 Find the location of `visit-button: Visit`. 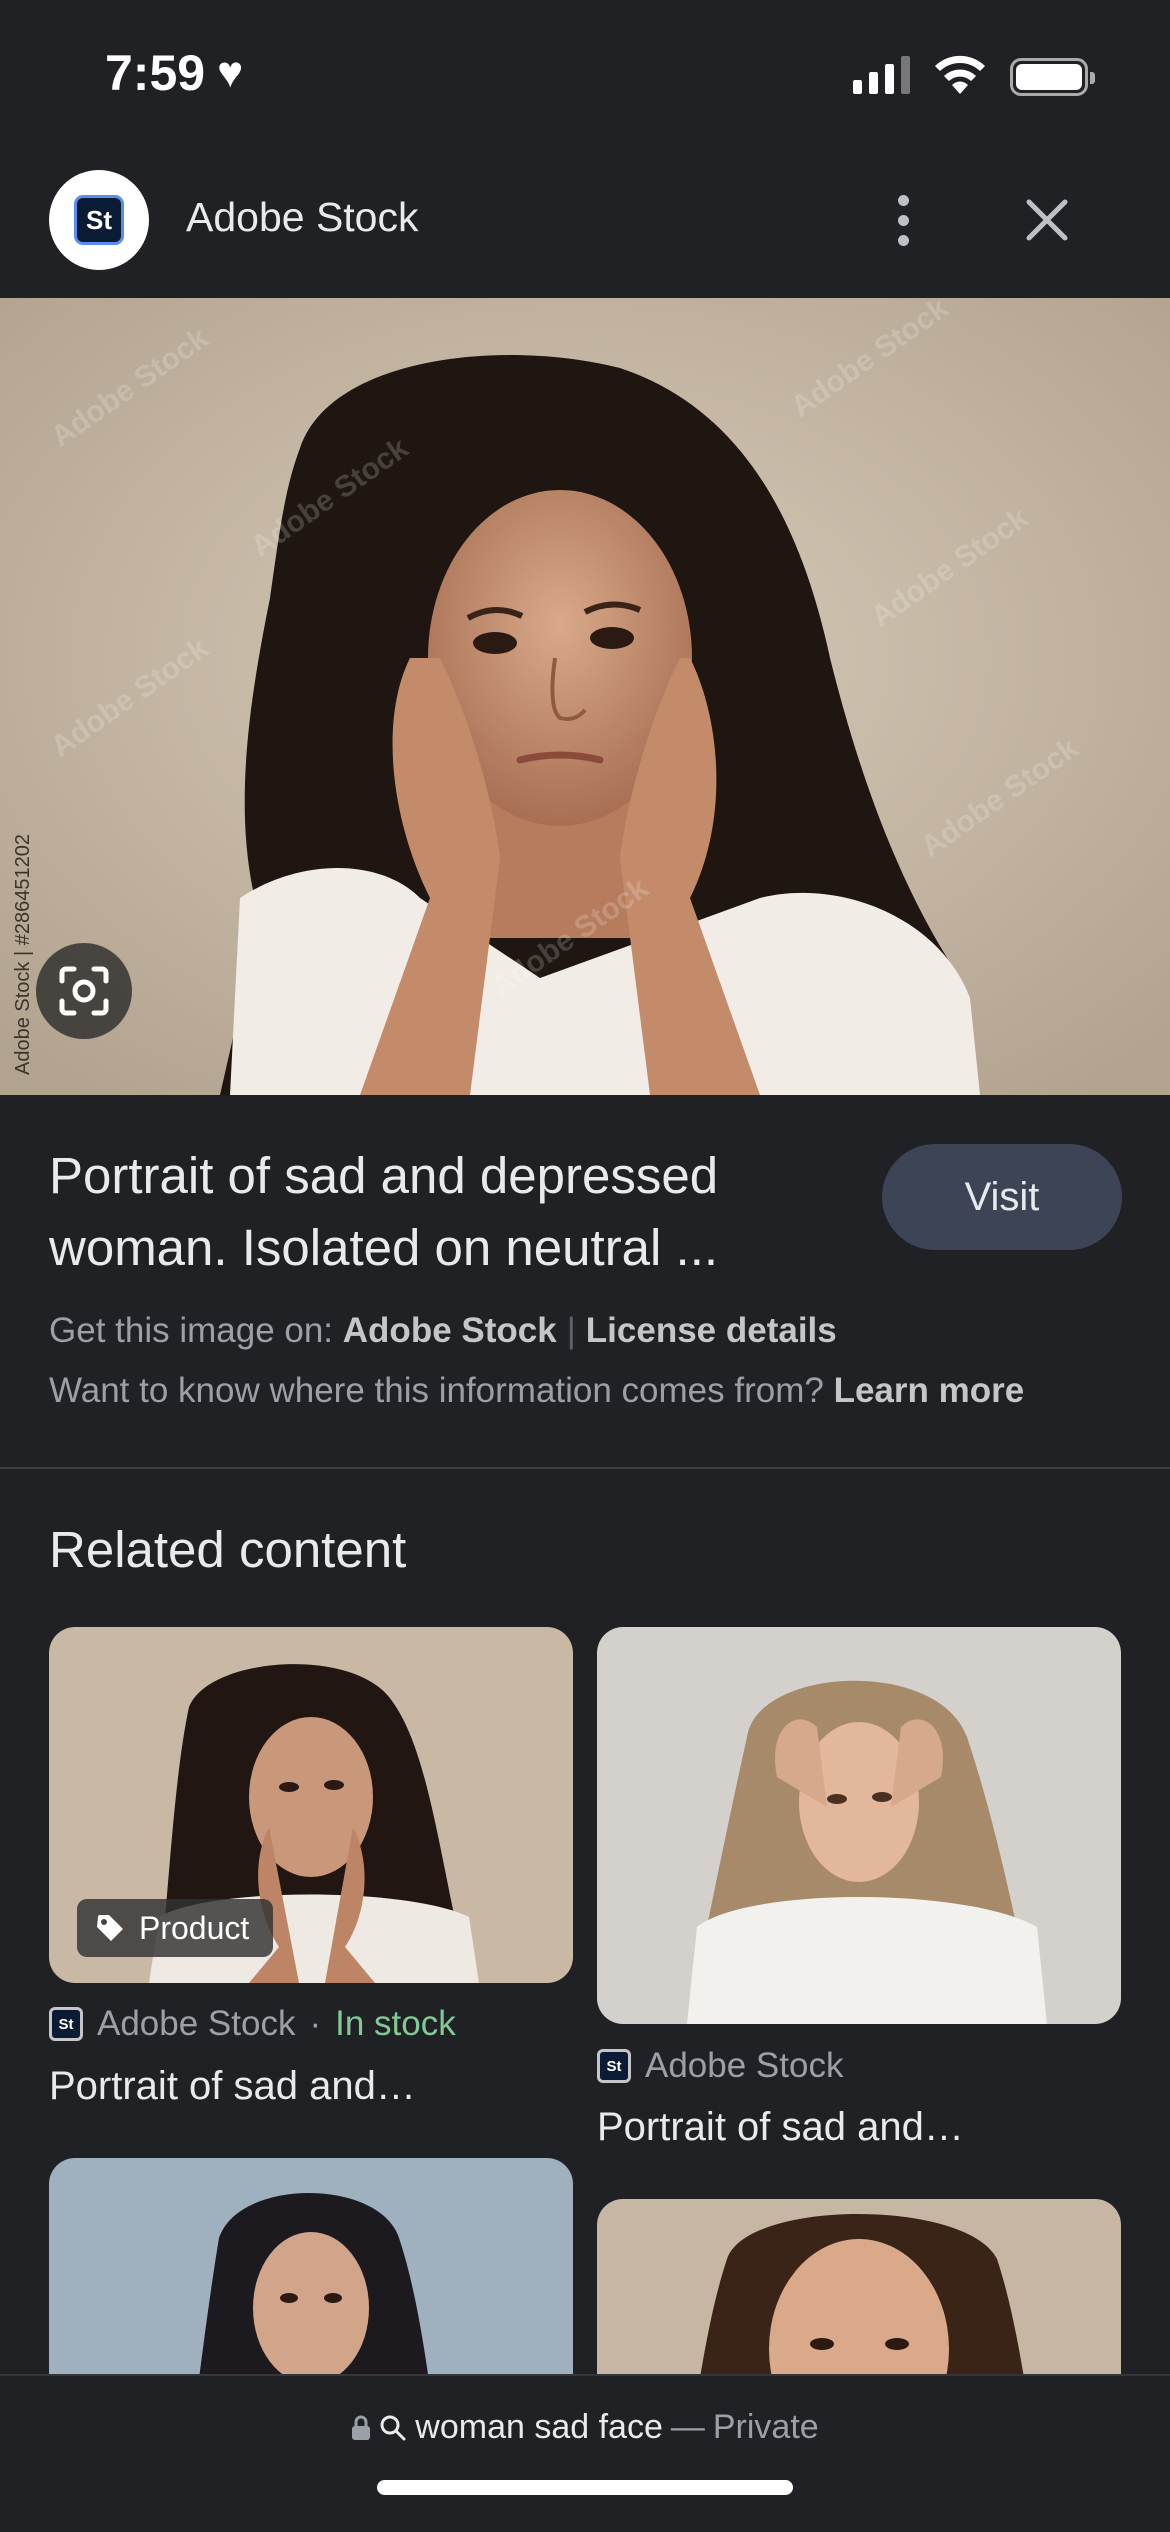

visit-button: Visit is located at coordinates (1002, 1197).